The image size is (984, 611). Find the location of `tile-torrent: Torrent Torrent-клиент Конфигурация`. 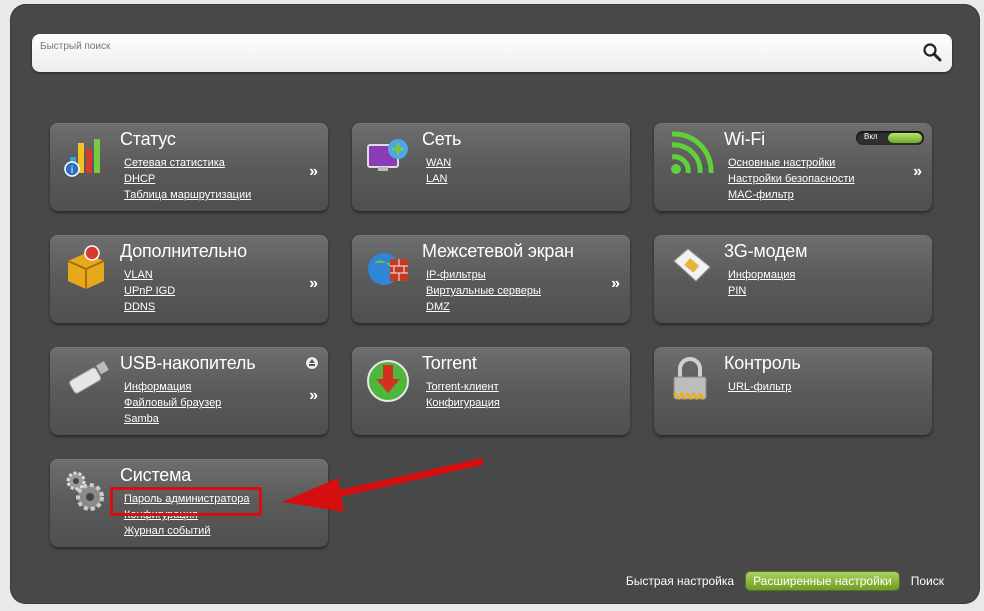

tile-torrent: Torrent Torrent-клиент Конфигурация is located at coordinates (491, 391).